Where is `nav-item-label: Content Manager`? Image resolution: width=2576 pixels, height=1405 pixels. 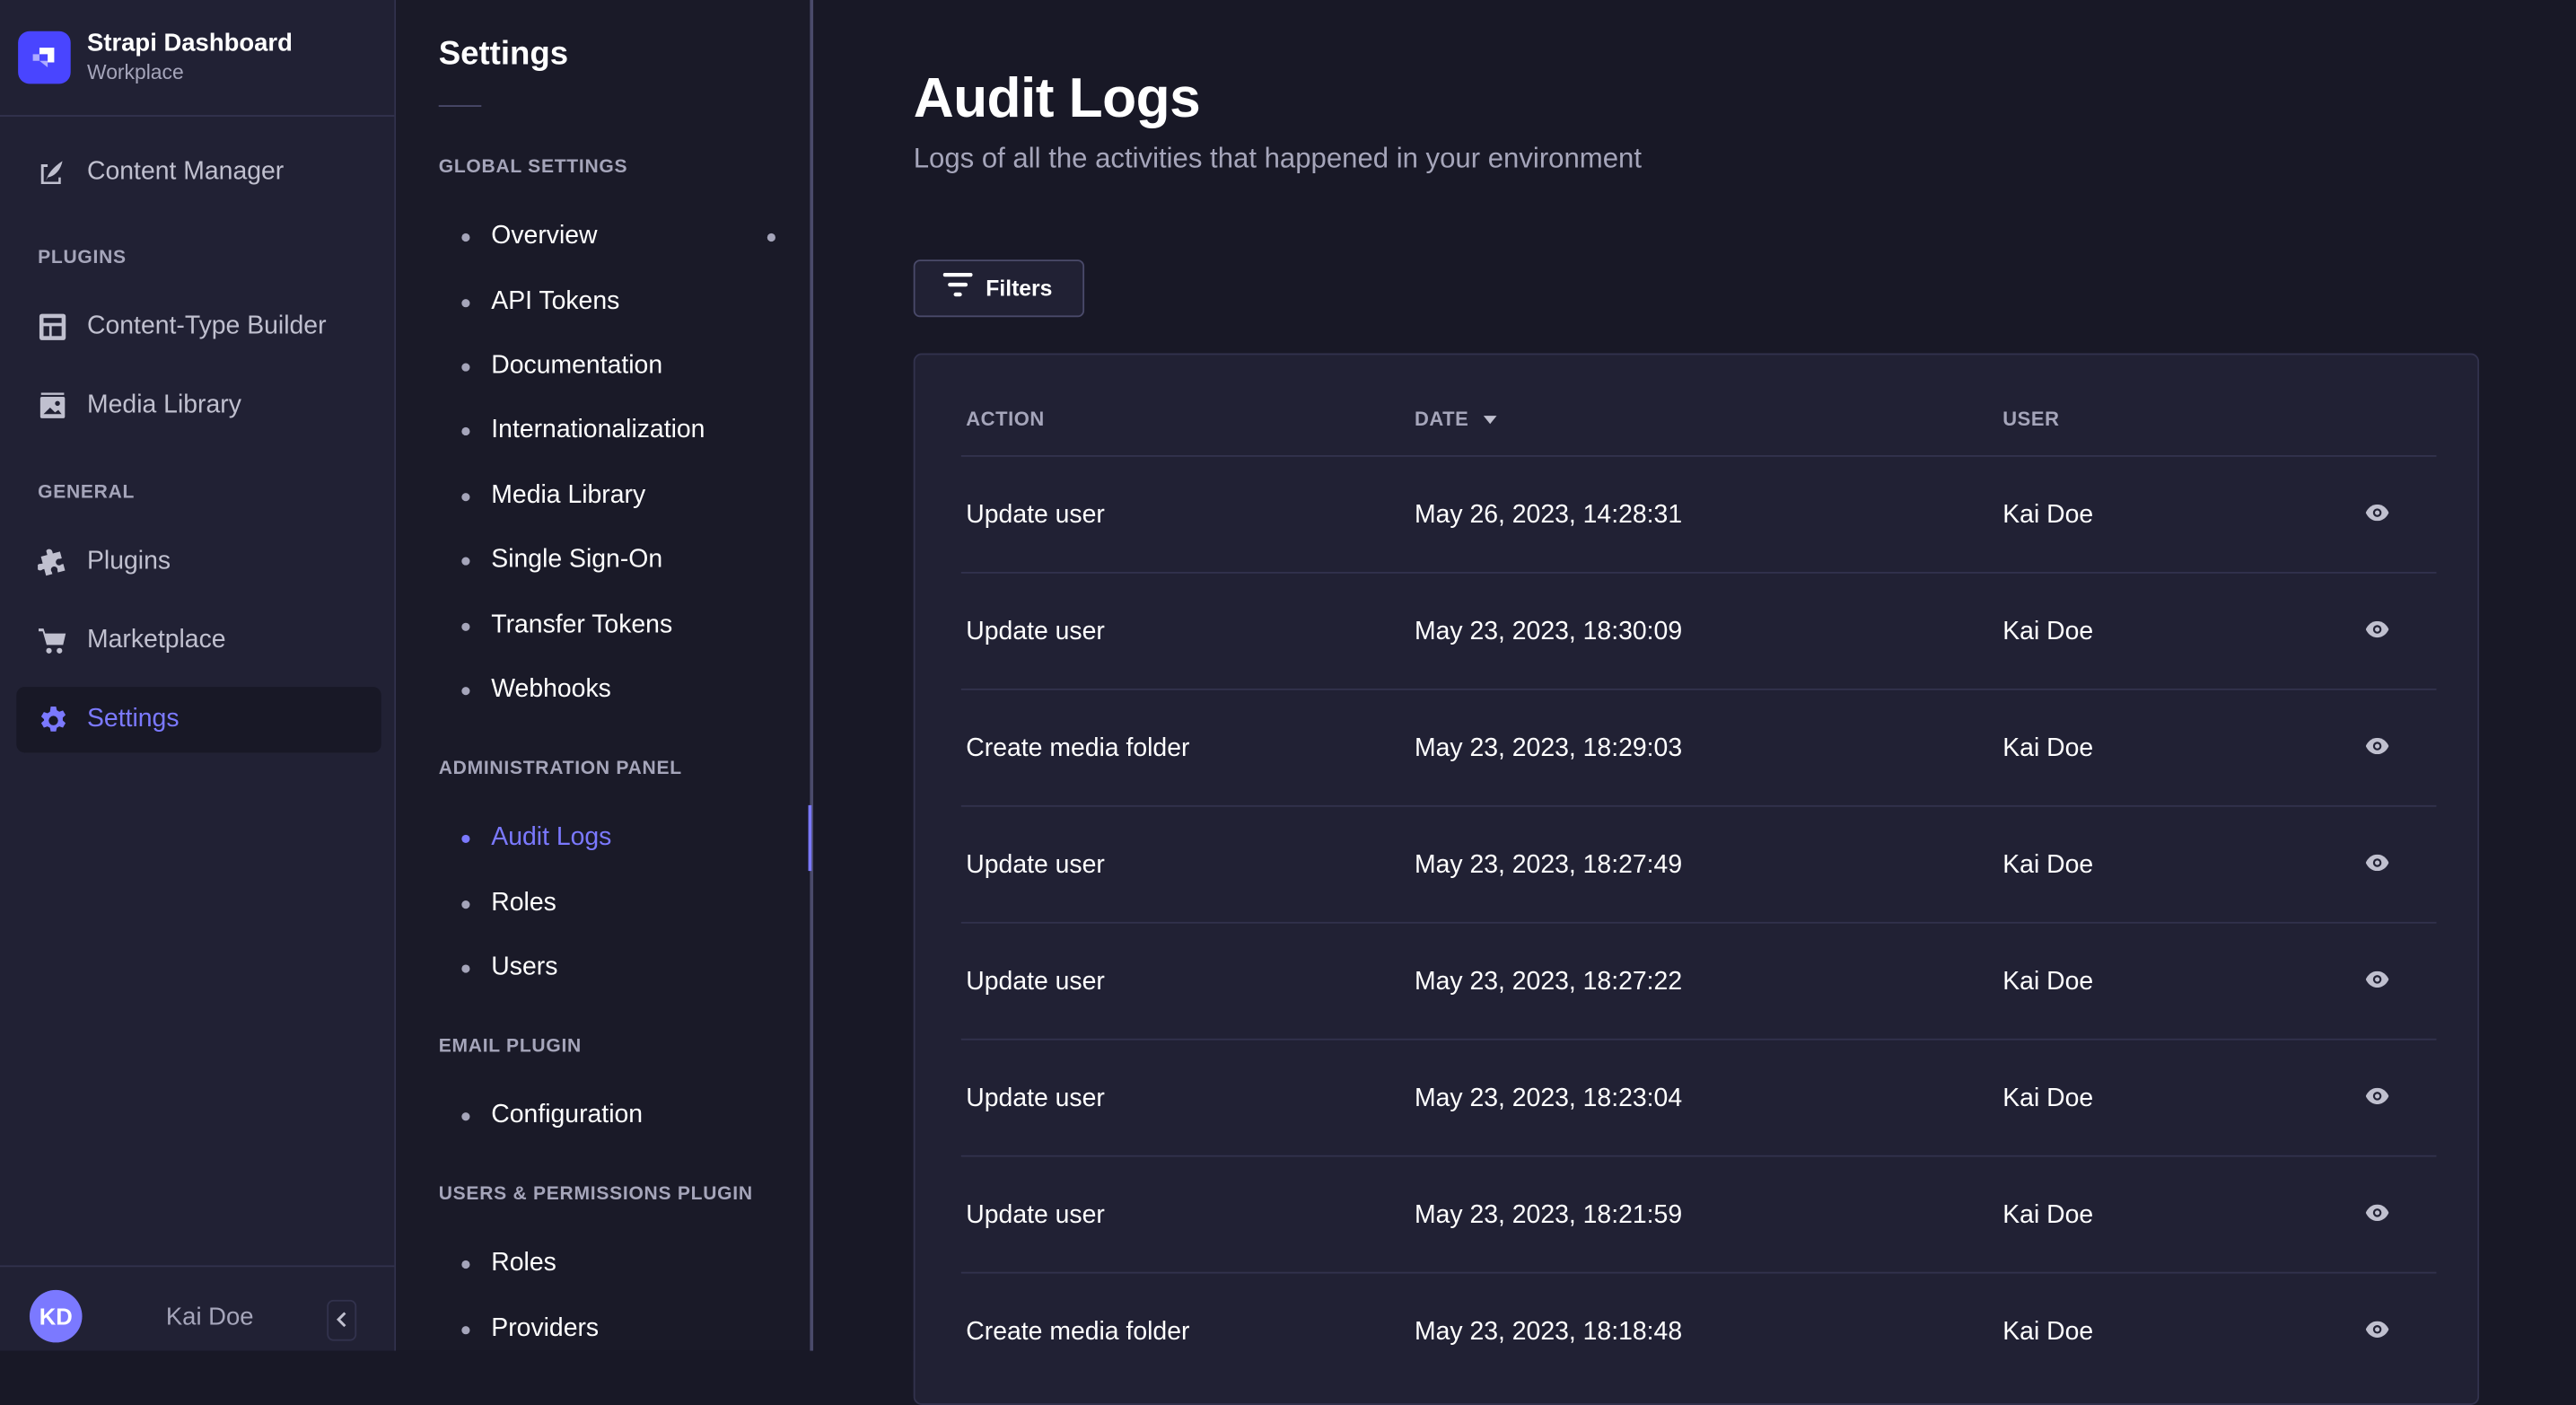 nav-item-label: Content Manager is located at coordinates (186, 171).